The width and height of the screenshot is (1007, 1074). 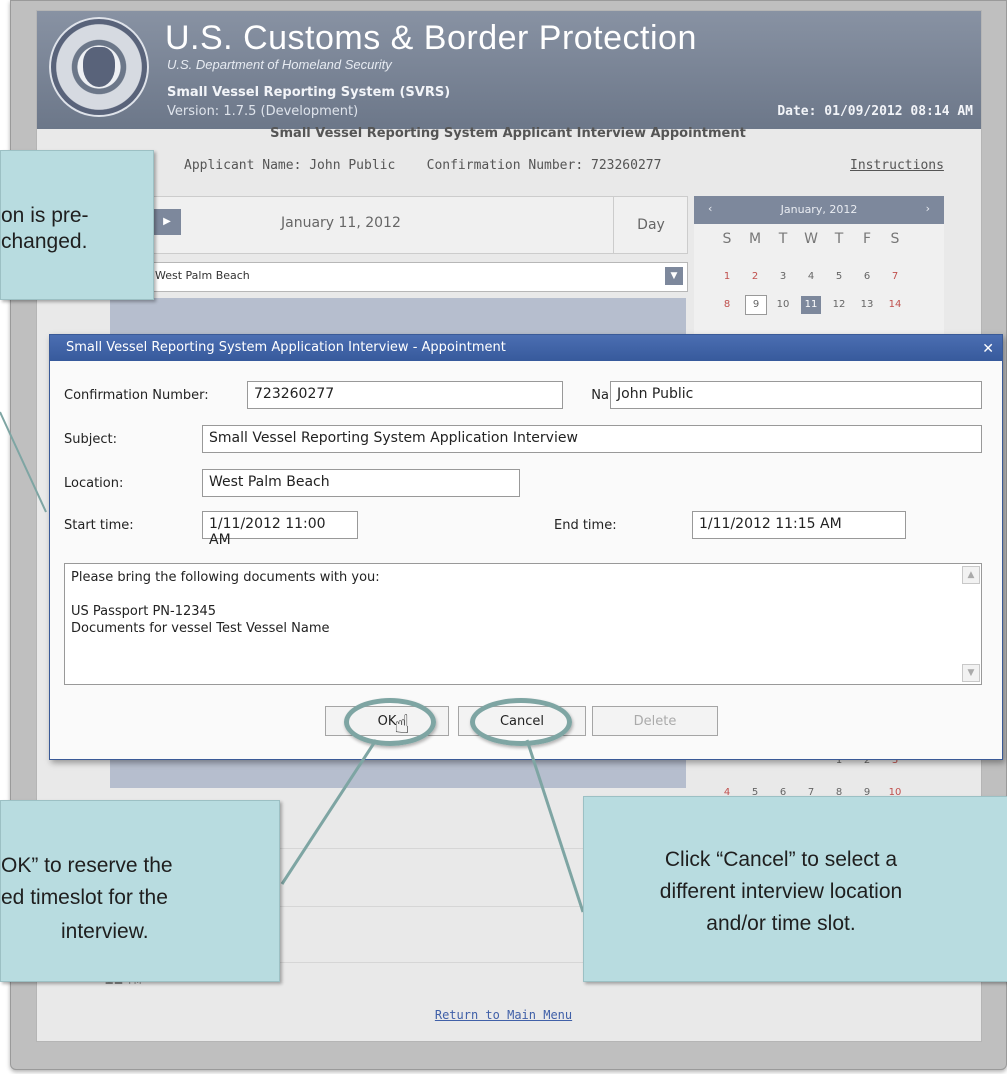 I want to click on callout-location: on is pre- changed., so click(x=77, y=225).